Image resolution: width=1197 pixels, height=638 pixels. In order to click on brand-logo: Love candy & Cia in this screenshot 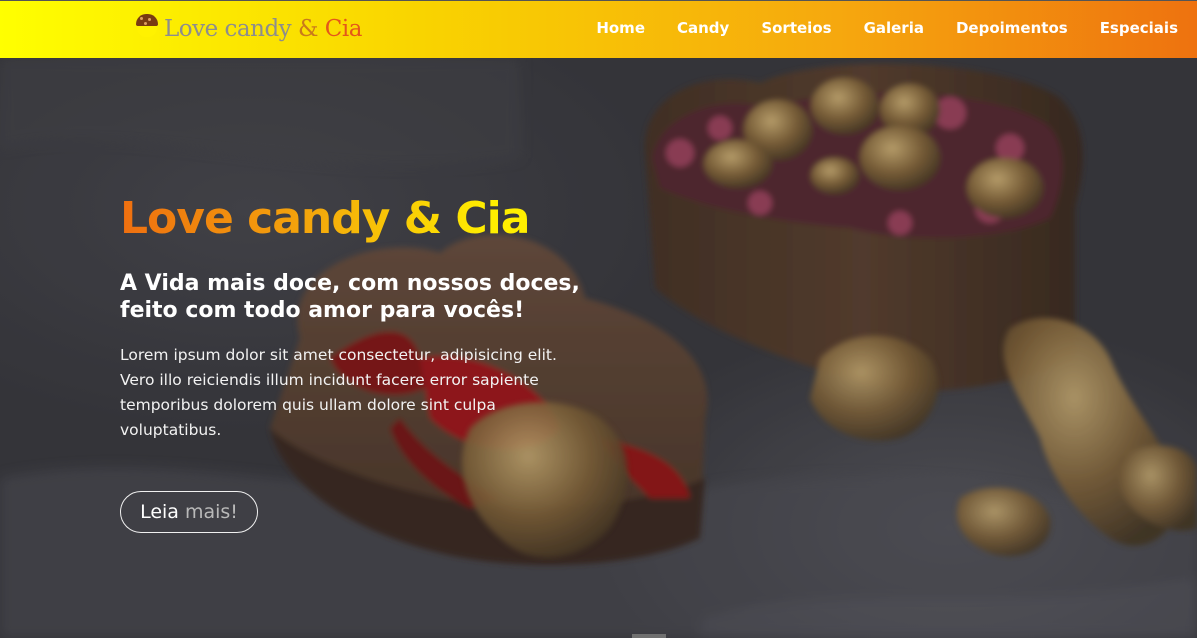, I will do `click(249, 29)`.